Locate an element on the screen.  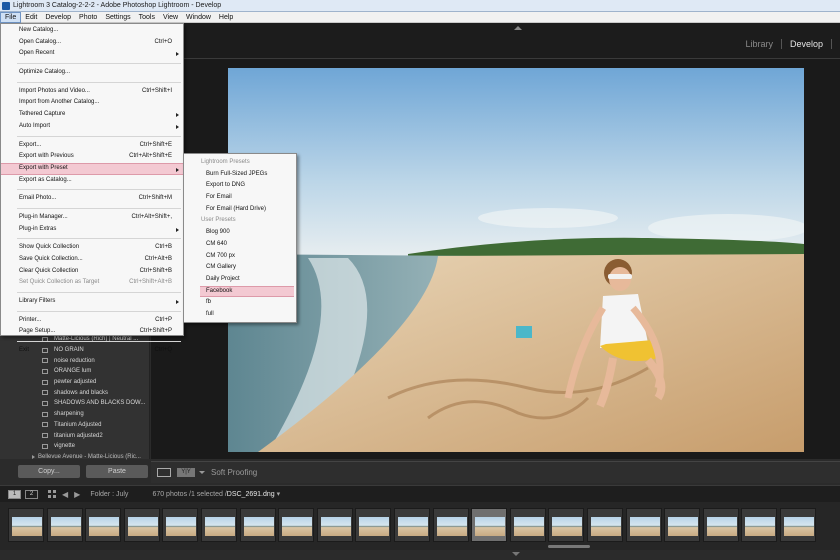
selected-filename: DSC_2691.dng is located at coordinates (251, 494).